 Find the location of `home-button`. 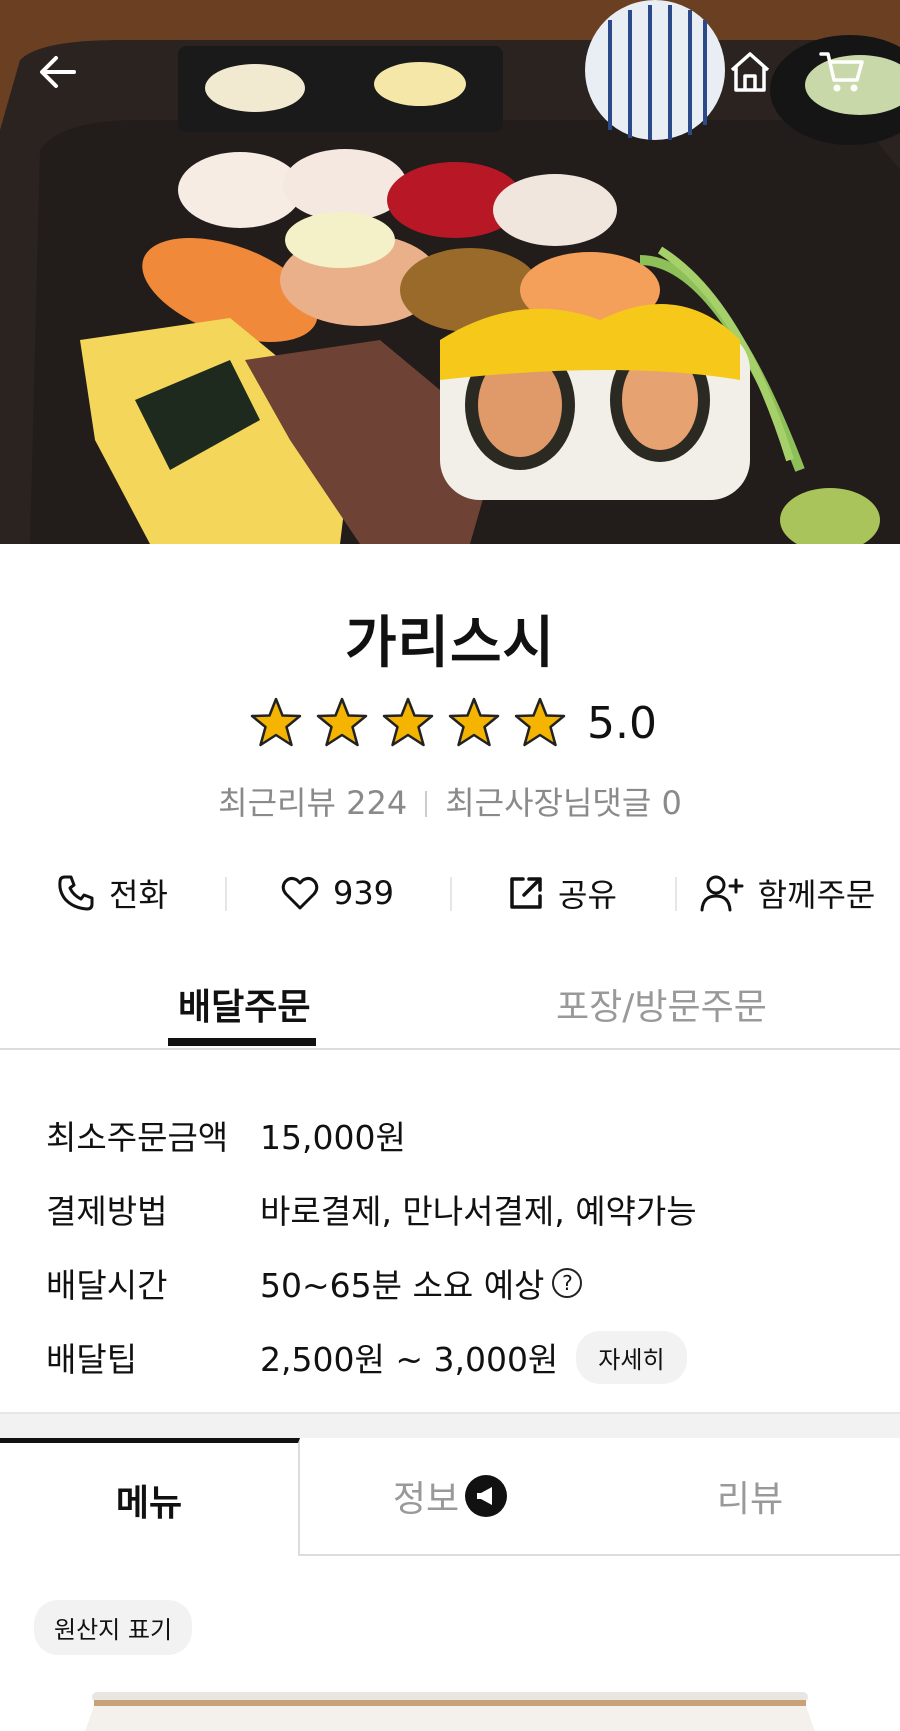

home-button is located at coordinates (750, 72).